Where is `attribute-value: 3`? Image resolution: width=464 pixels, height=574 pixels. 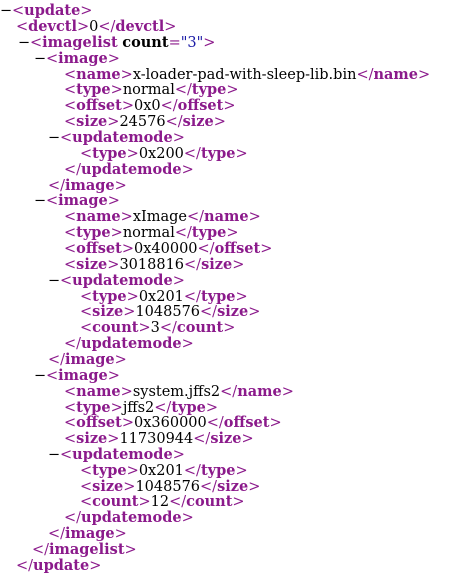 attribute-value: 3 is located at coordinates (192, 43).